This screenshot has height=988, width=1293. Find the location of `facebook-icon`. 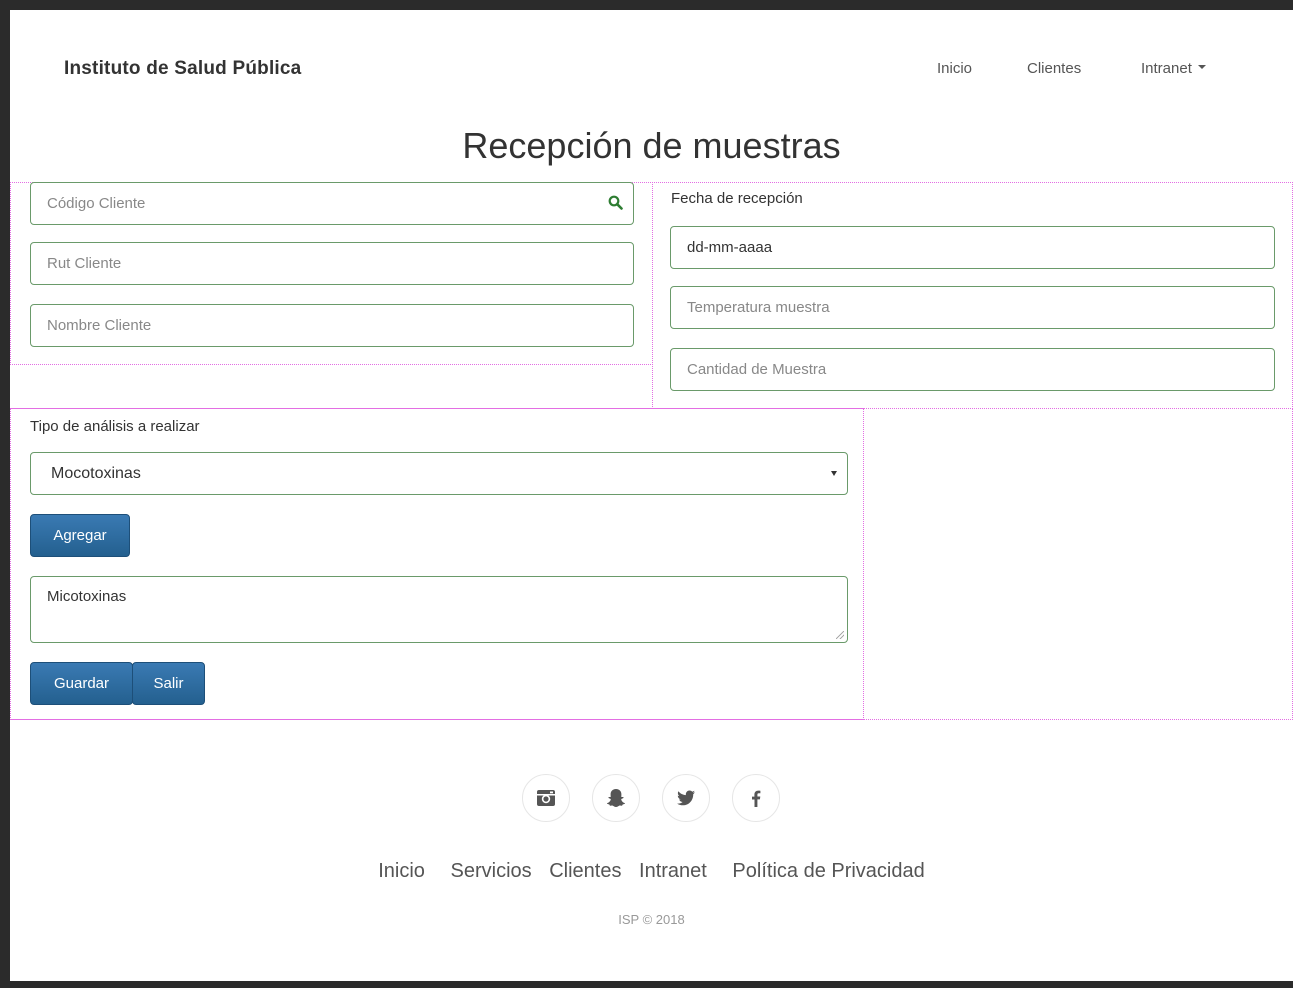

facebook-icon is located at coordinates (756, 798).